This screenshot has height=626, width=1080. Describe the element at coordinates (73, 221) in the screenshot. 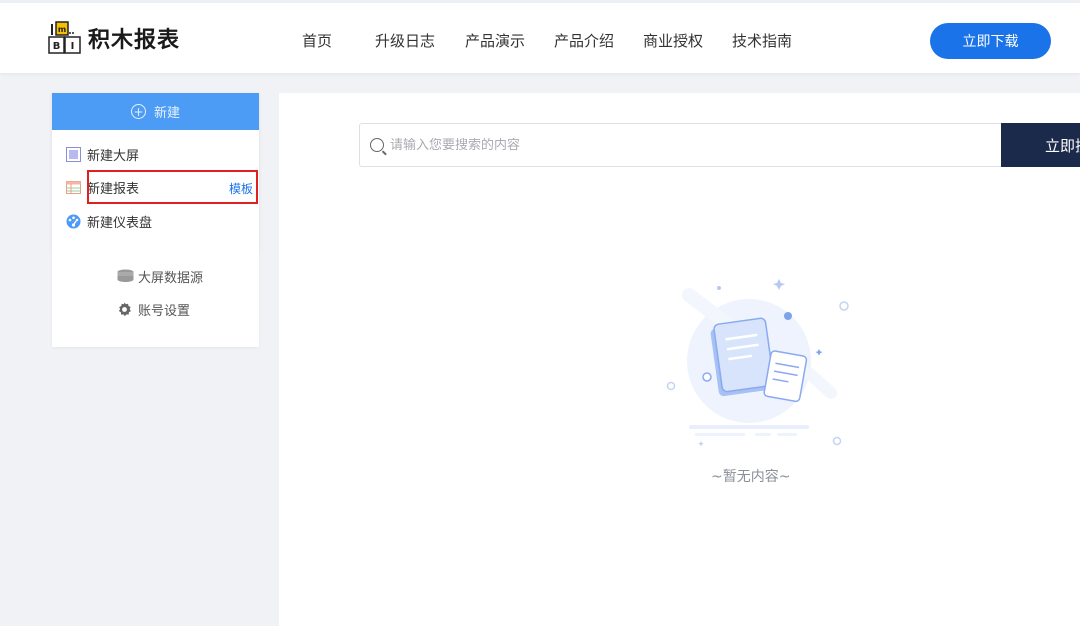

I see `dashboard-icon` at that location.